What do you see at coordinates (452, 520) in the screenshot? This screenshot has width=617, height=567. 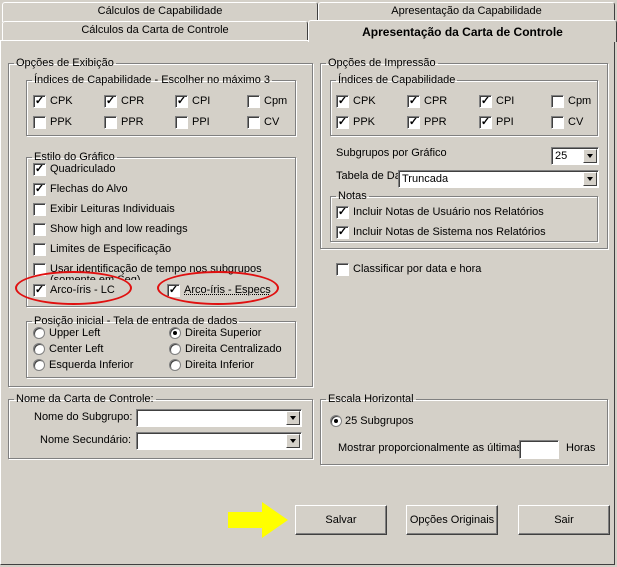 I see `opcoes-originais-button: Opções Originais` at bounding box center [452, 520].